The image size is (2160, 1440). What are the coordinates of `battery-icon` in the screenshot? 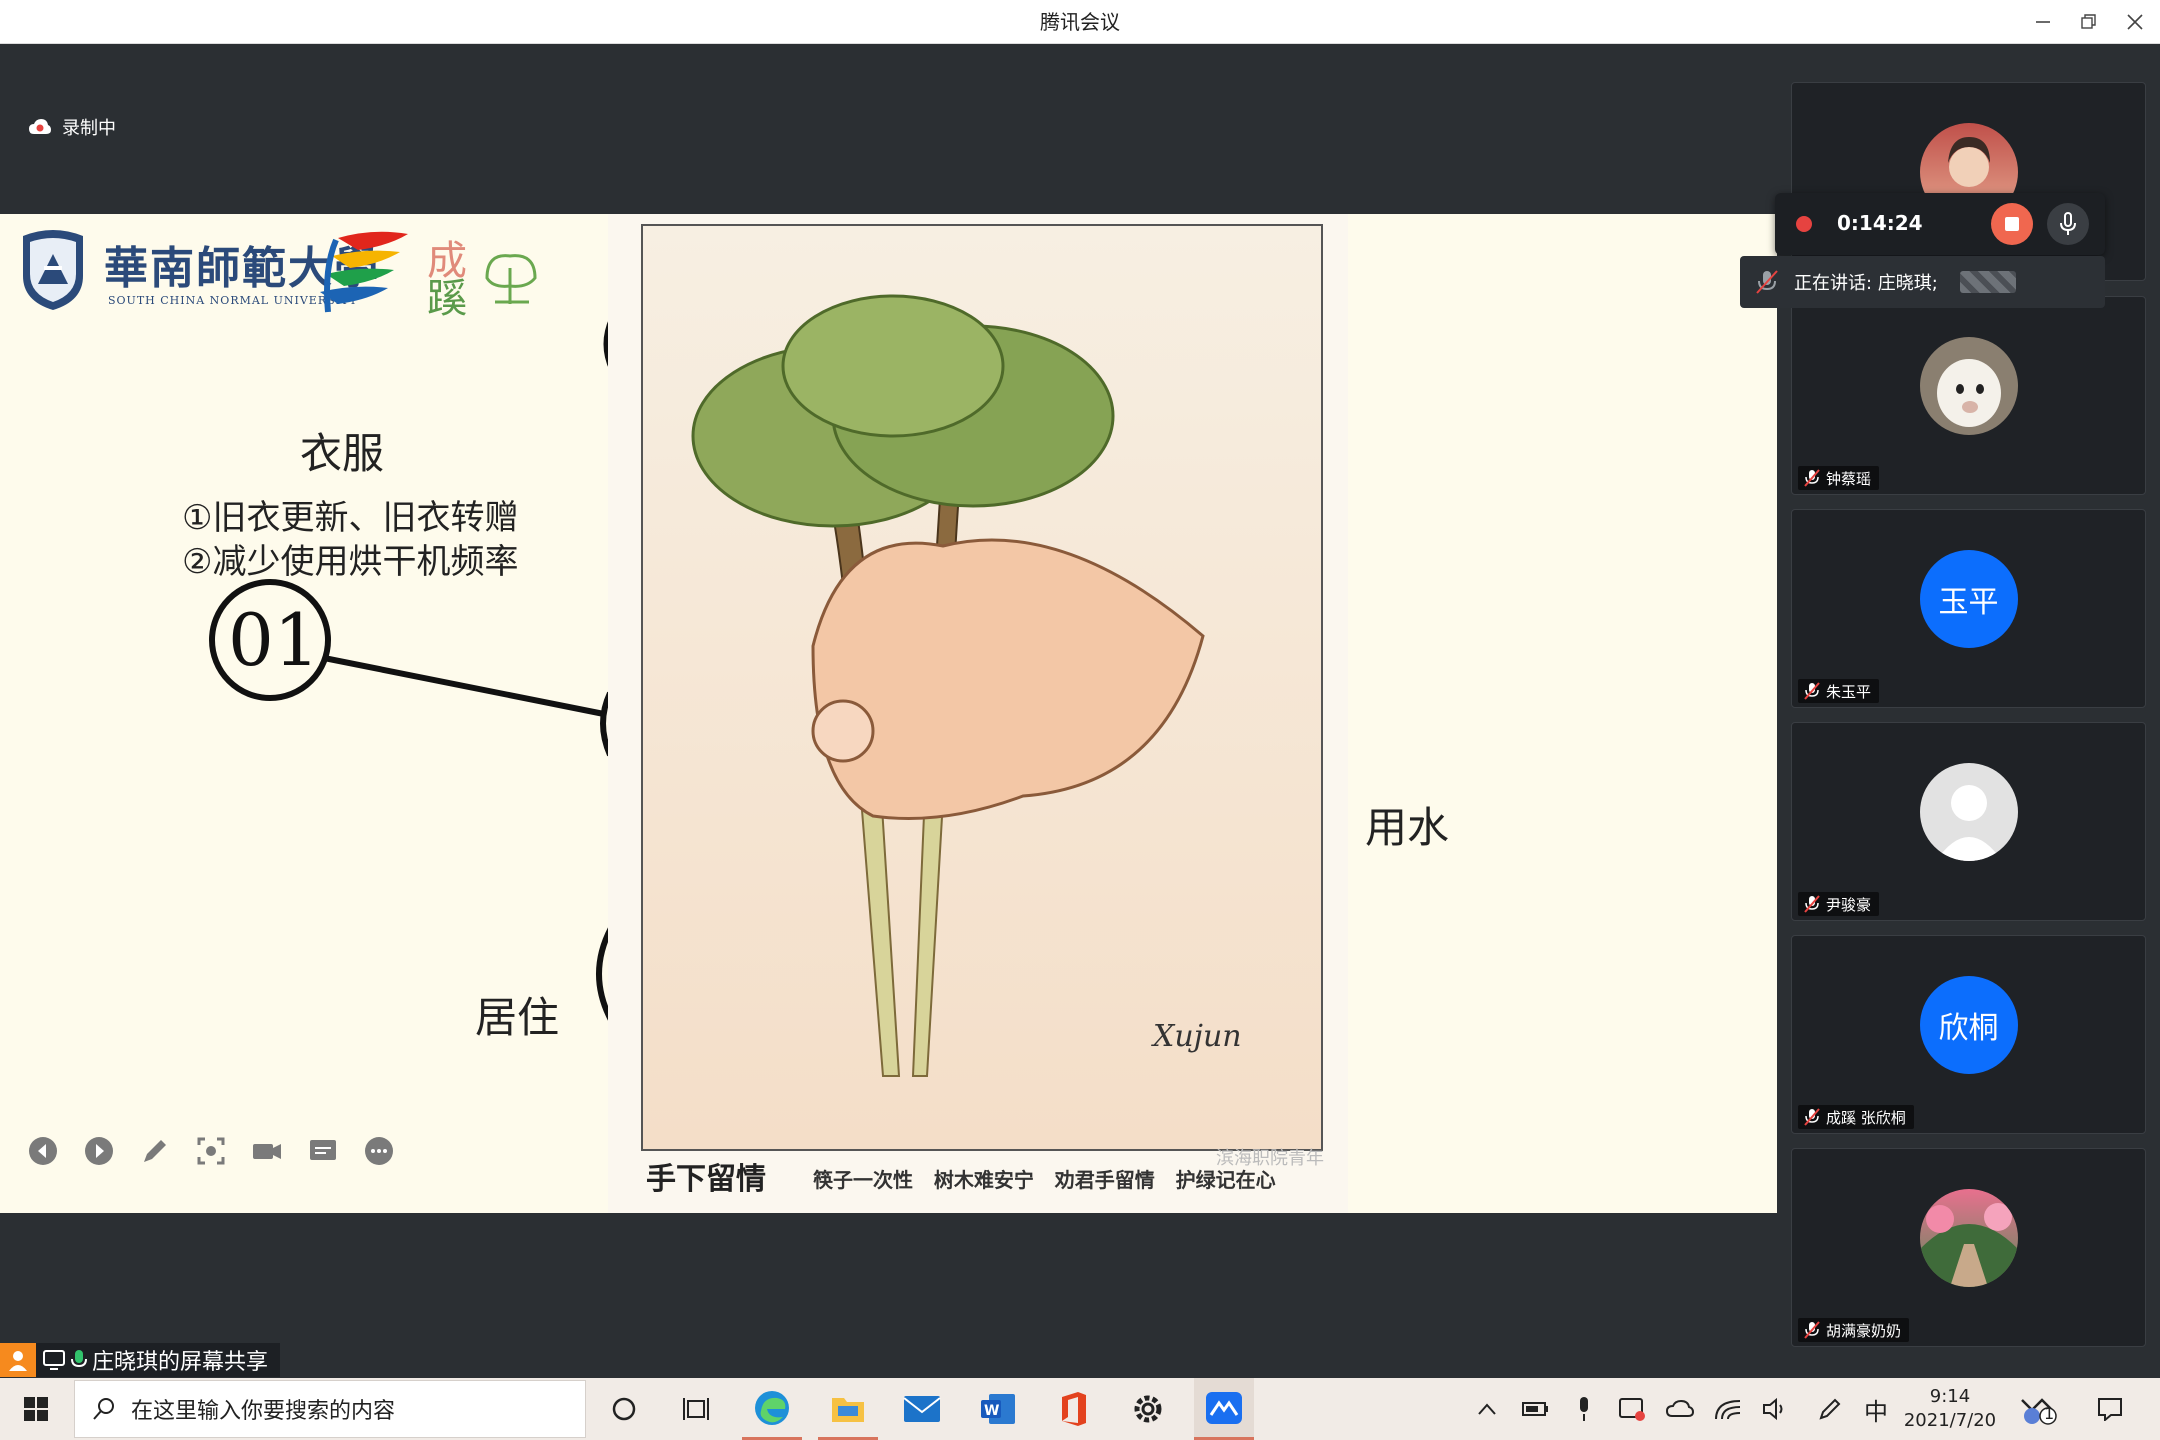 It's located at (1535, 1409).